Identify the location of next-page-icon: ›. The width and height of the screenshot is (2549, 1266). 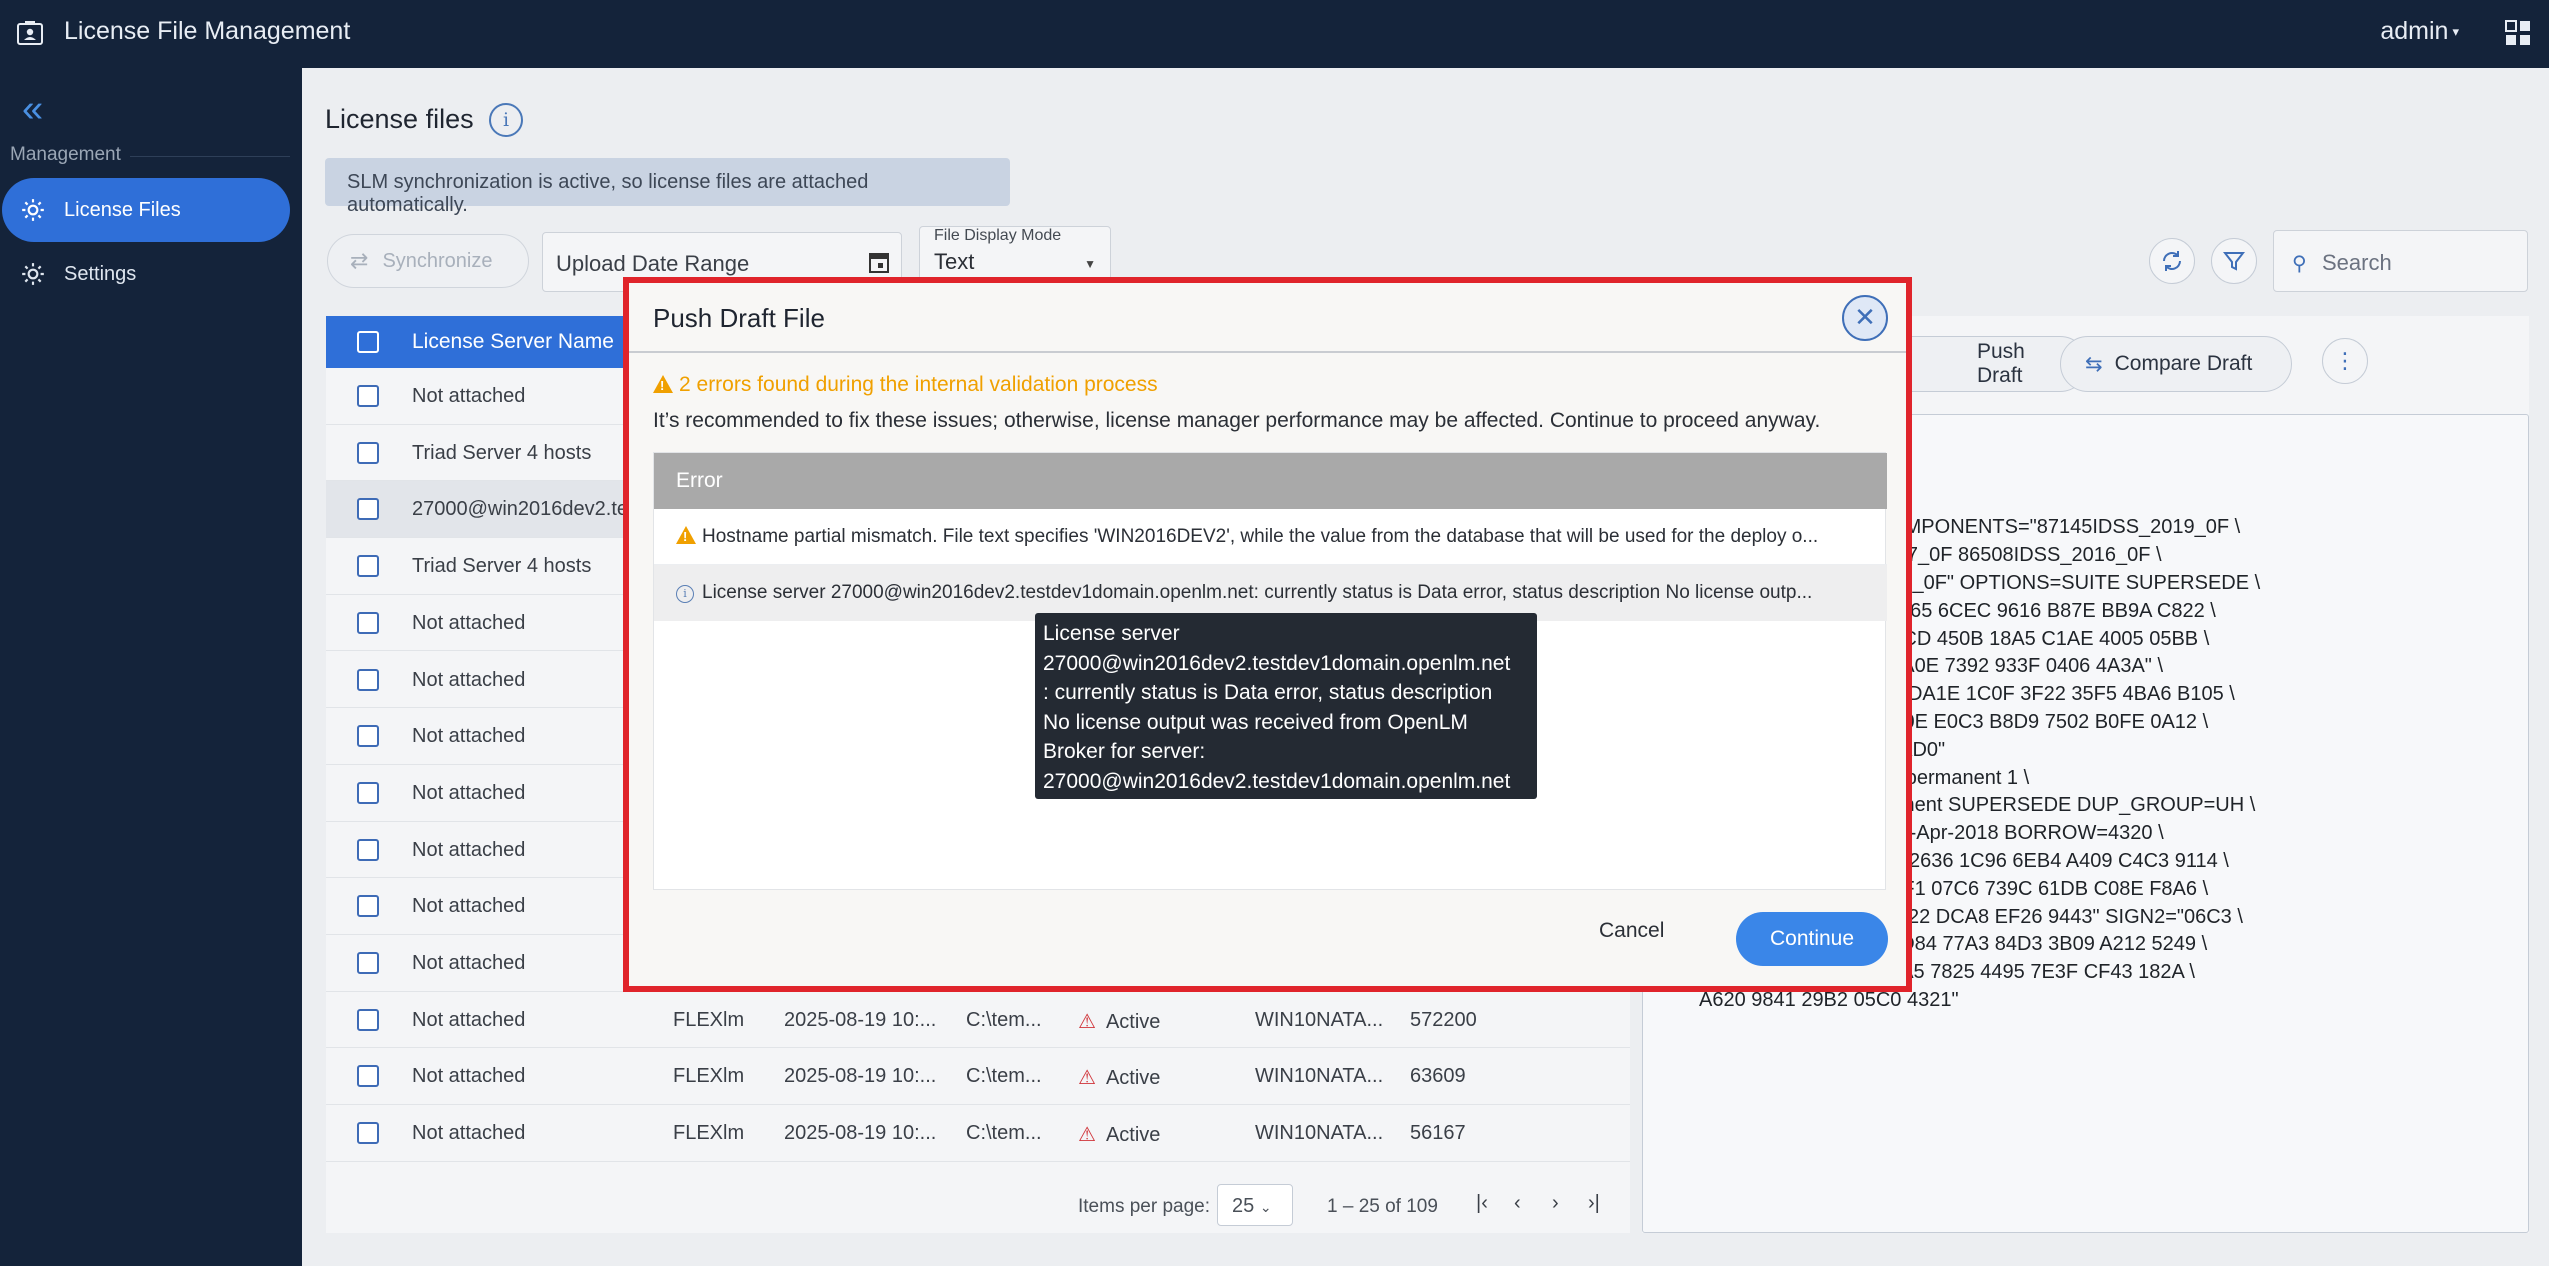
(1555, 1203).